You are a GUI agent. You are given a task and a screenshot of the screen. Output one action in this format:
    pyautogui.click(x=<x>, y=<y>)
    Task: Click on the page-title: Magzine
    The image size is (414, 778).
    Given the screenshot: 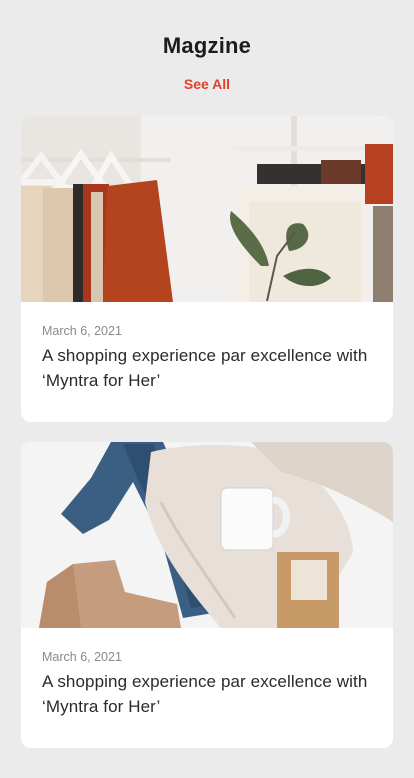 What is the action you would take?
    pyautogui.click(x=207, y=45)
    